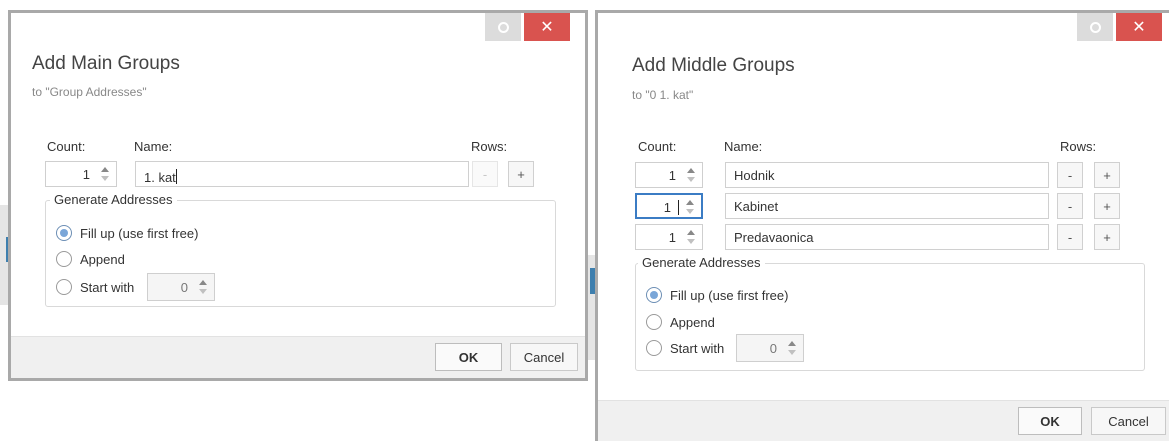 The width and height of the screenshot is (1169, 441). I want to click on name-input: Predavaonica, so click(887, 237).